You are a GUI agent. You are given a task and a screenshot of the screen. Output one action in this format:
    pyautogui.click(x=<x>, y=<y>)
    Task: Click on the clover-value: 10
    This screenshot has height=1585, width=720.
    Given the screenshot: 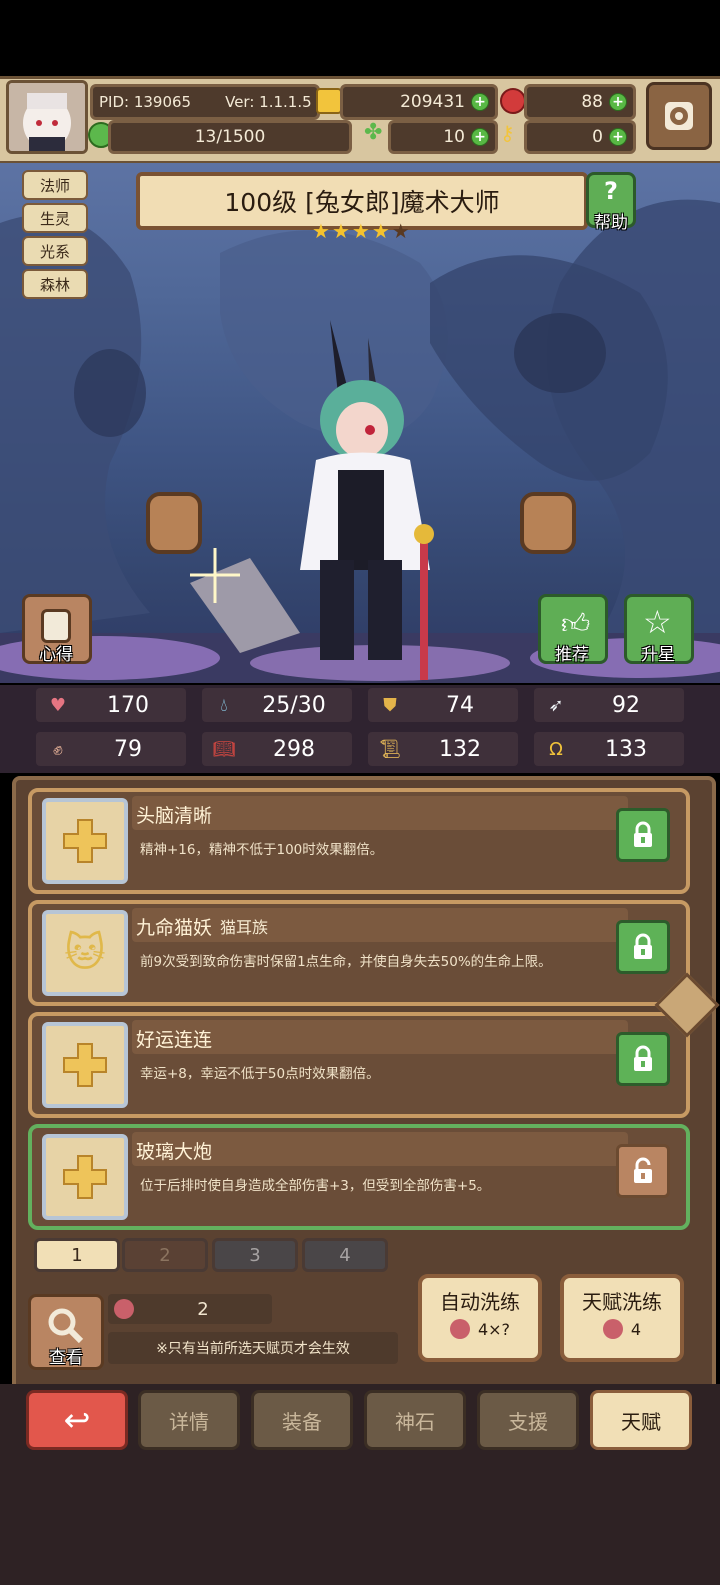 What is the action you would take?
    pyautogui.click(x=454, y=137)
    